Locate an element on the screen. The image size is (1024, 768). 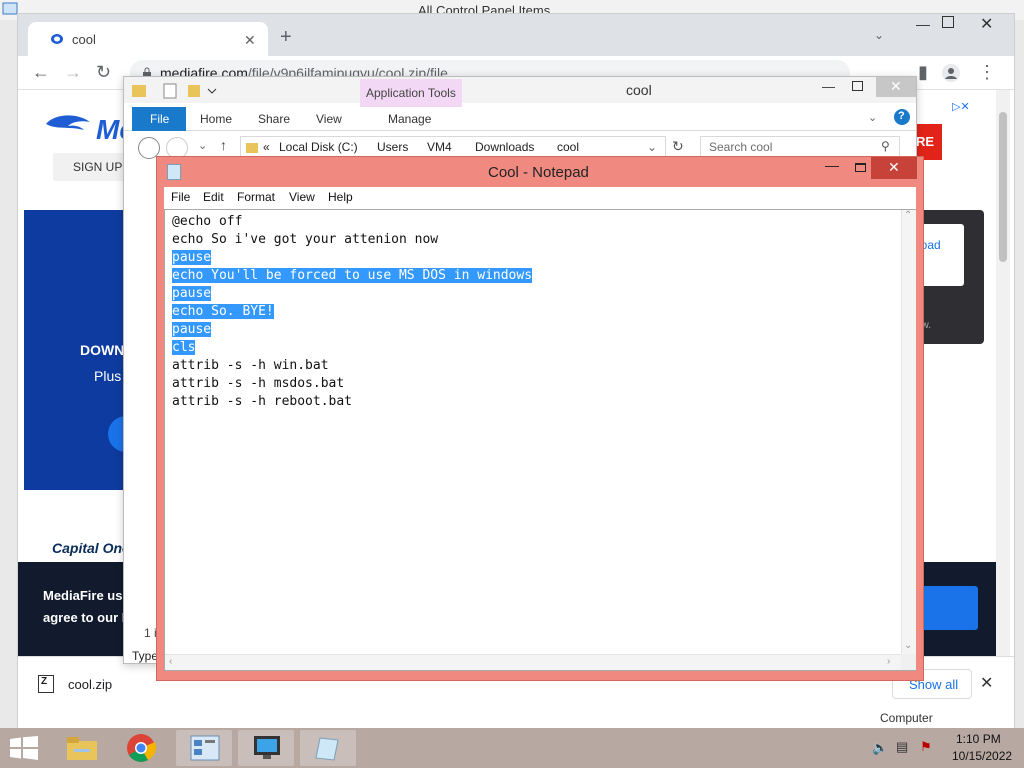
ribbon-tab-file: File is located at coordinates (159, 119).